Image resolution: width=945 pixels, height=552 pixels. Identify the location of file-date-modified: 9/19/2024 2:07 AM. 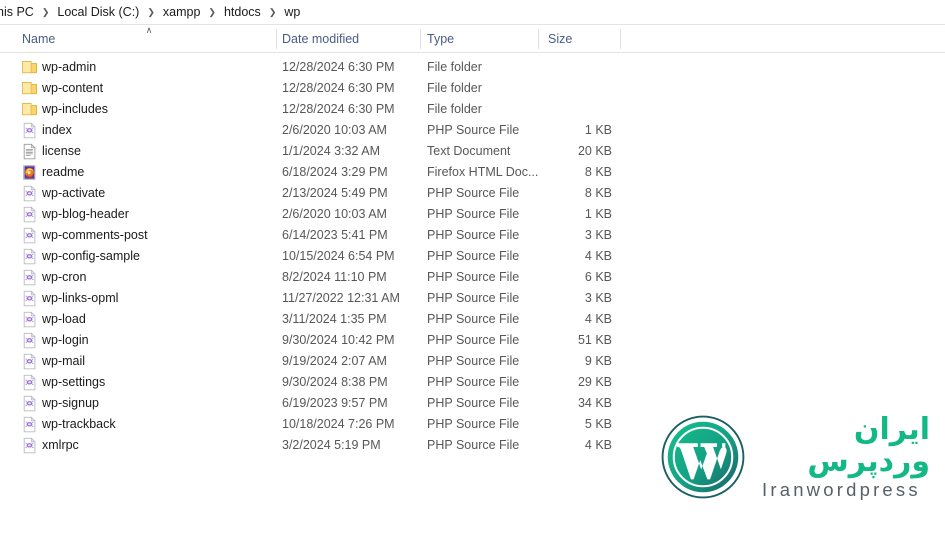
(334, 361).